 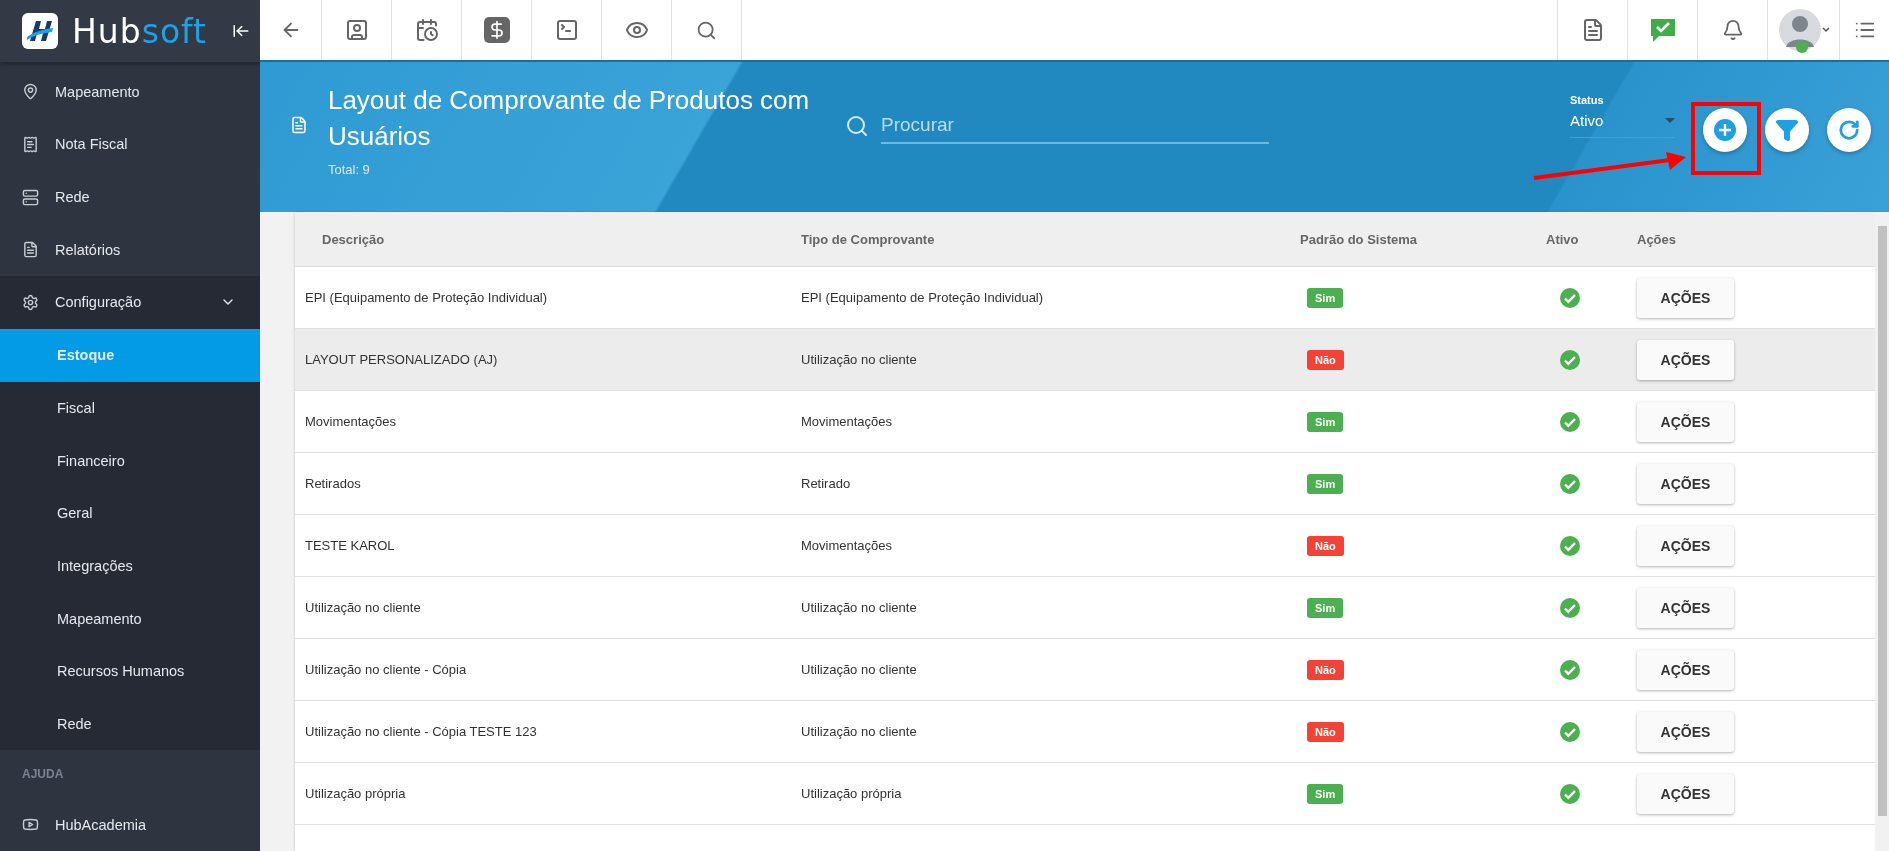 I want to click on contact-card-icon, so click(x=356, y=30).